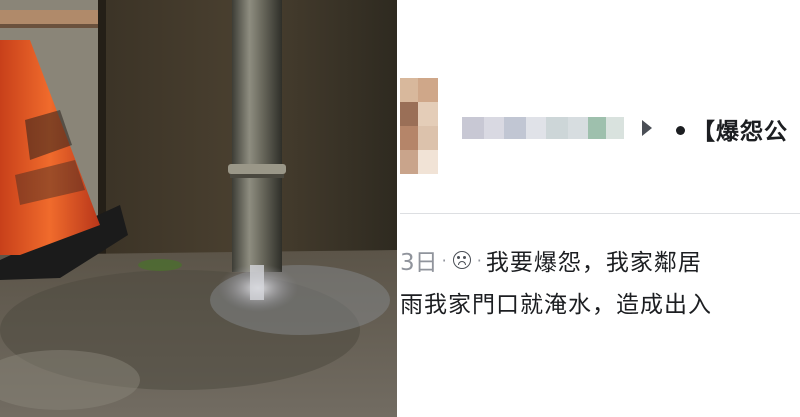 This screenshot has width=800, height=417. I want to click on blurred-avatar, so click(419, 126).